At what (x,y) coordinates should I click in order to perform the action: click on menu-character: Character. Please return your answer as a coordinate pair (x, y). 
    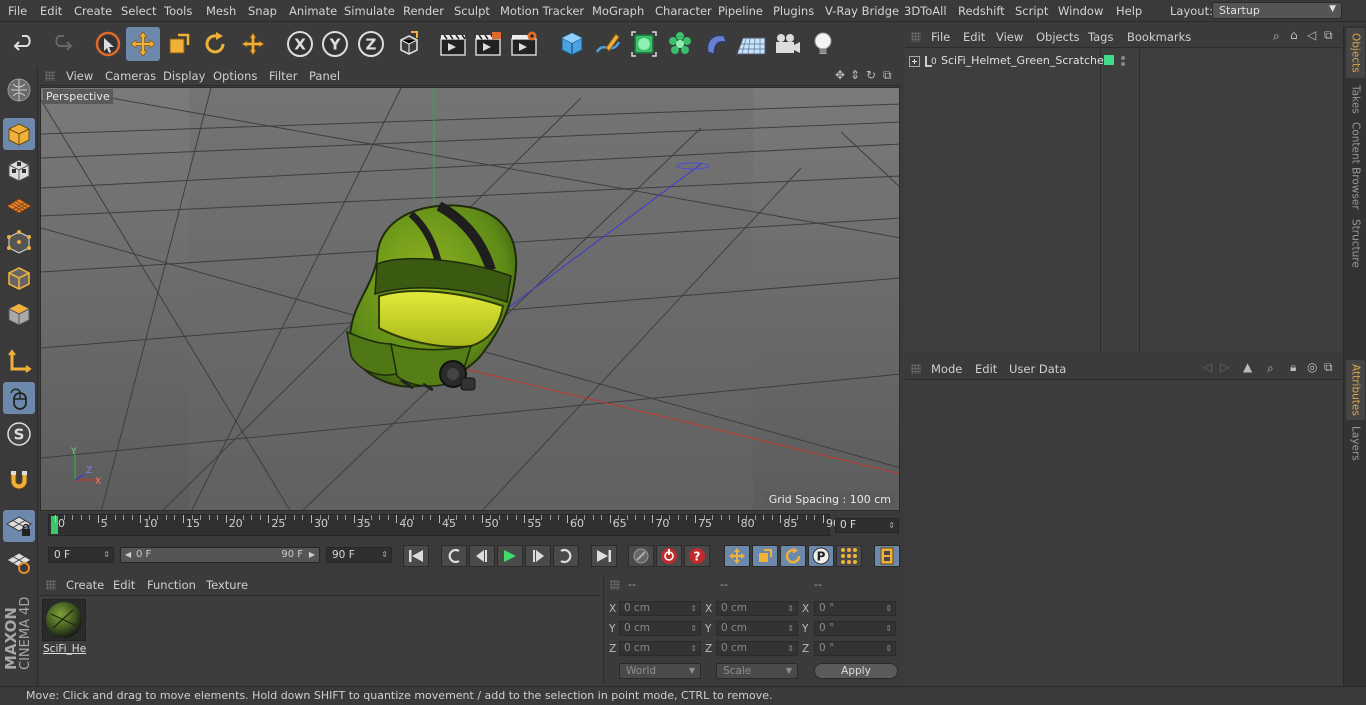
    Looking at the image, I should click on (683, 11).